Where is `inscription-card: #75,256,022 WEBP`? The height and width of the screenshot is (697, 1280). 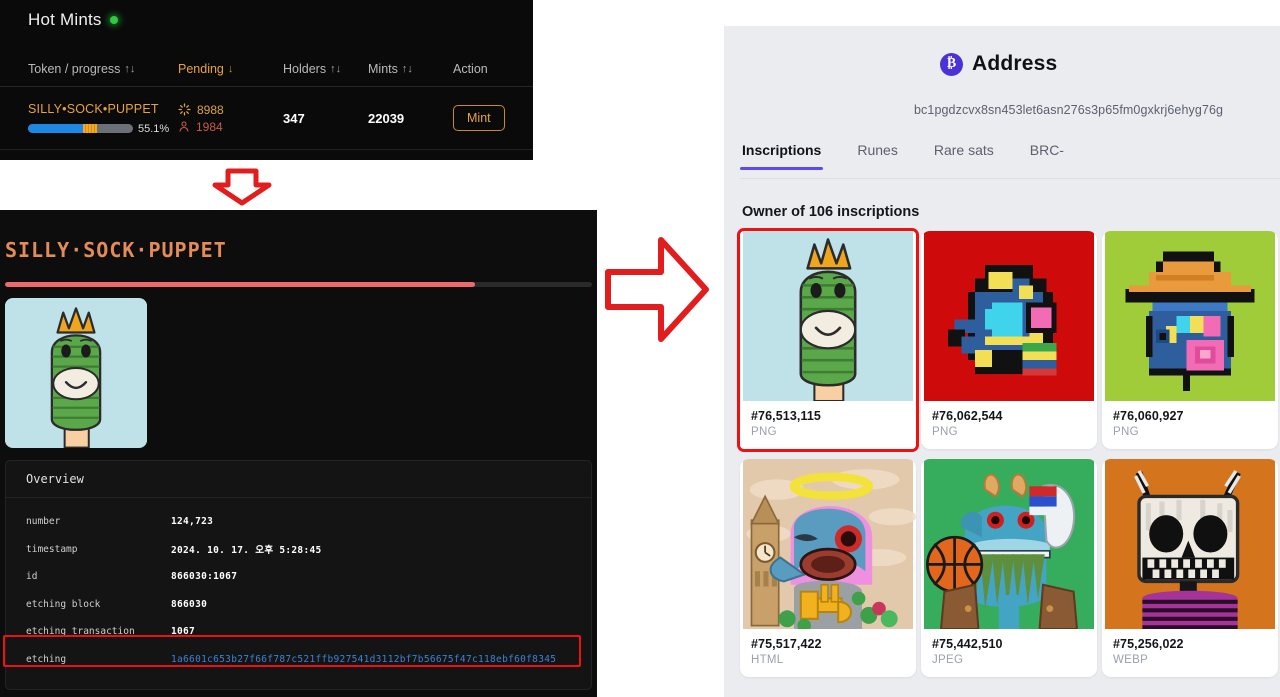
inscription-card: #75,256,022 WEBP is located at coordinates (1190, 568).